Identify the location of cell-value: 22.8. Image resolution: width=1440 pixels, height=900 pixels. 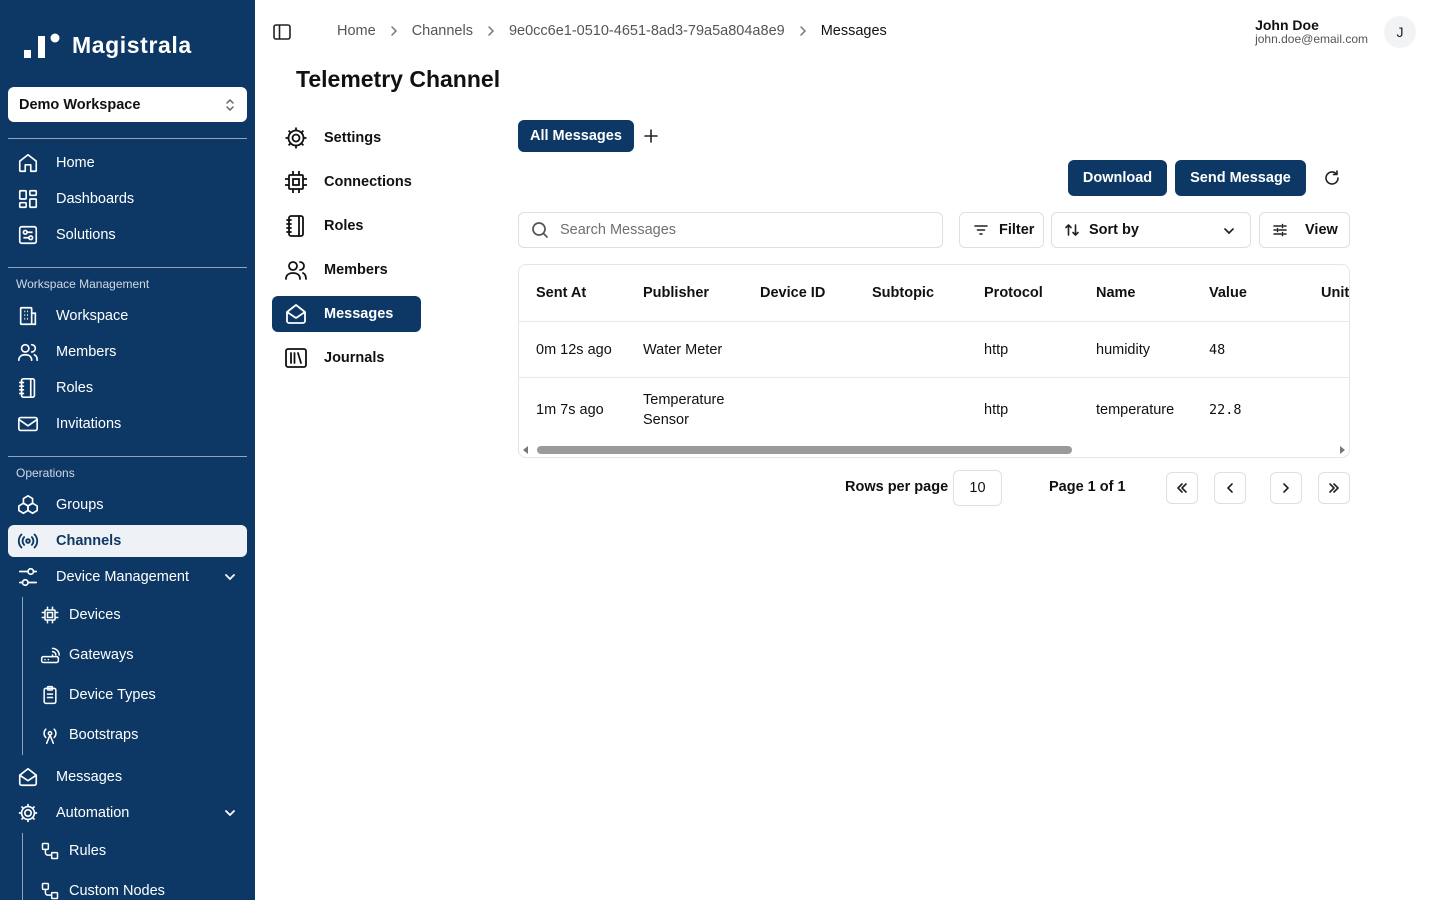
(1225, 410).